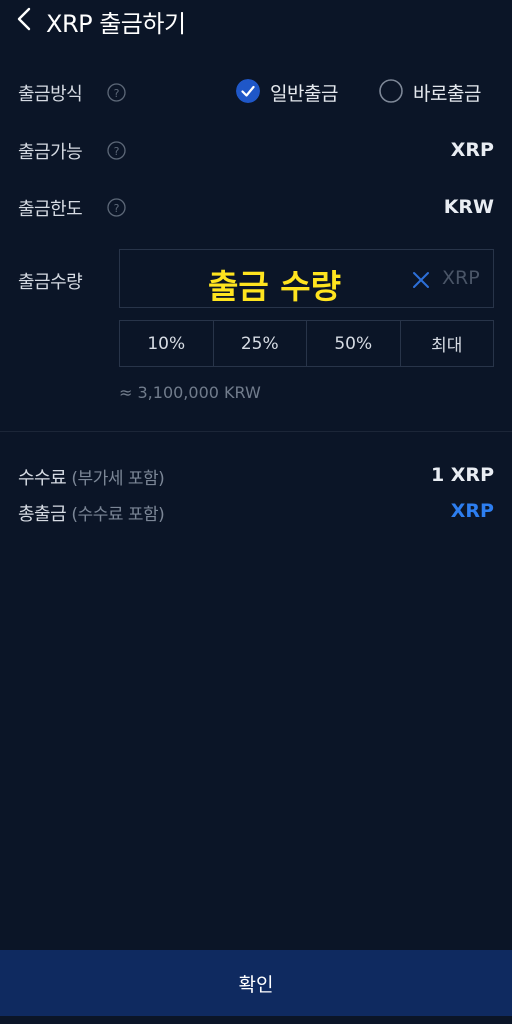  What do you see at coordinates (354, 343) in the screenshot?
I see `percent-50-button: 50%` at bounding box center [354, 343].